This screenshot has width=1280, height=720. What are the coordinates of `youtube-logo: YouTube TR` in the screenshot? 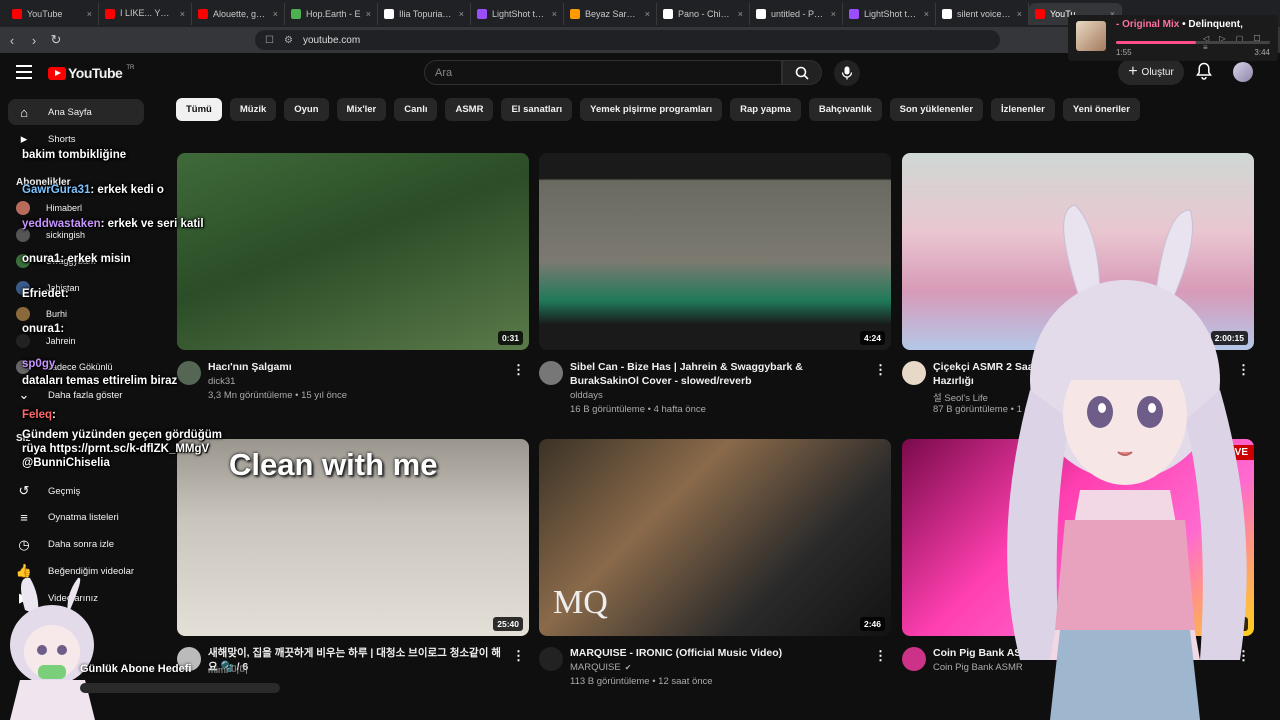 It's located at (91, 73).